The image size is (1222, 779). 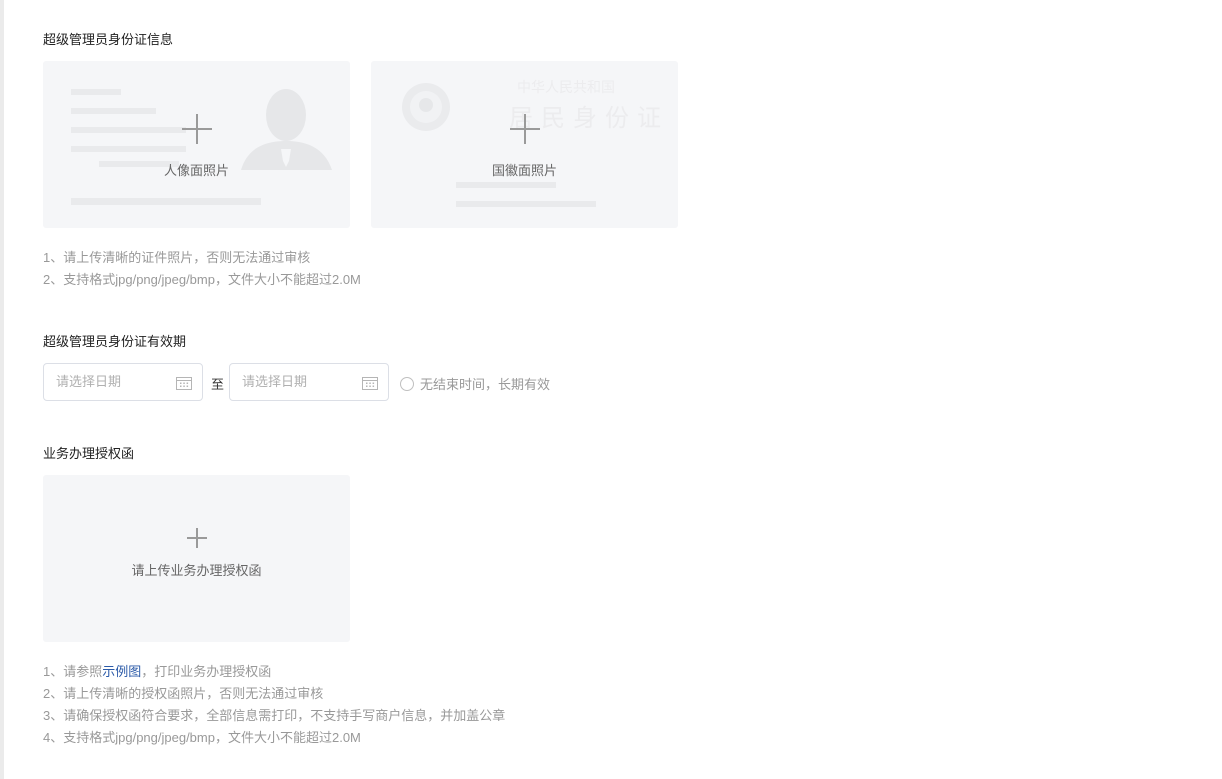 I want to click on authorization-section-title: 业务办理授权函, so click(x=89, y=453).